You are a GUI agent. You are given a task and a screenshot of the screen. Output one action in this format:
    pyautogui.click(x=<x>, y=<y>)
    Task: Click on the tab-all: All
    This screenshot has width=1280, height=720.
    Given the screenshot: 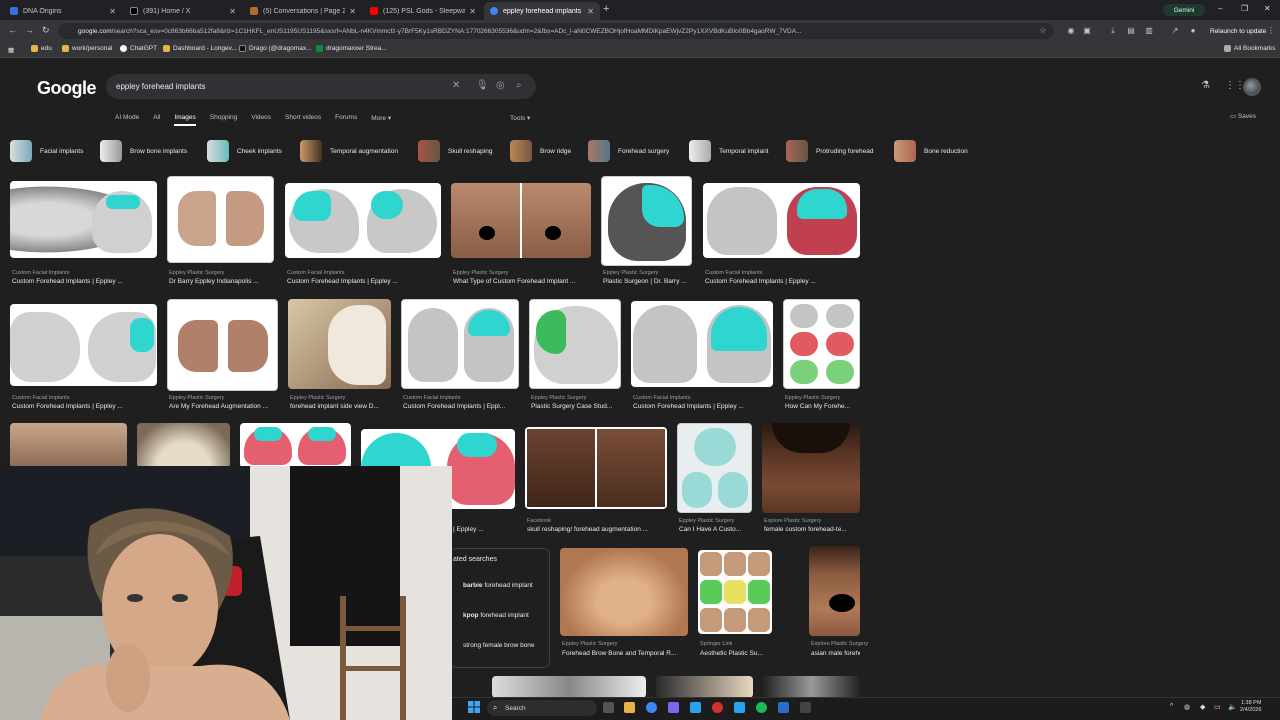 What is the action you would take?
    pyautogui.click(x=156, y=120)
    